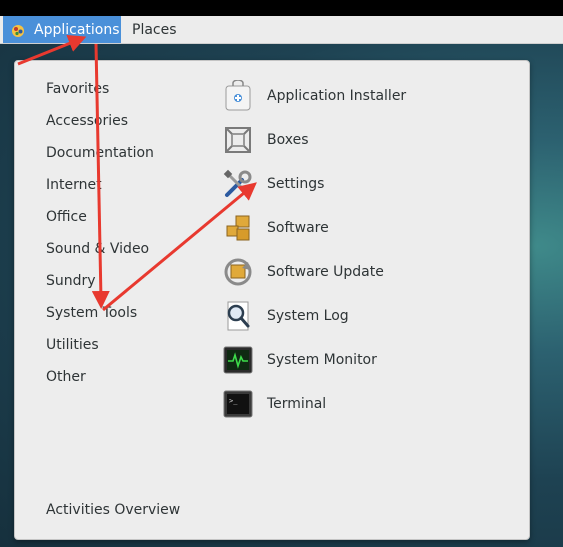 This screenshot has height=547, width=563. What do you see at coordinates (308, 316) in the screenshot?
I see `app-label: System Log` at bounding box center [308, 316].